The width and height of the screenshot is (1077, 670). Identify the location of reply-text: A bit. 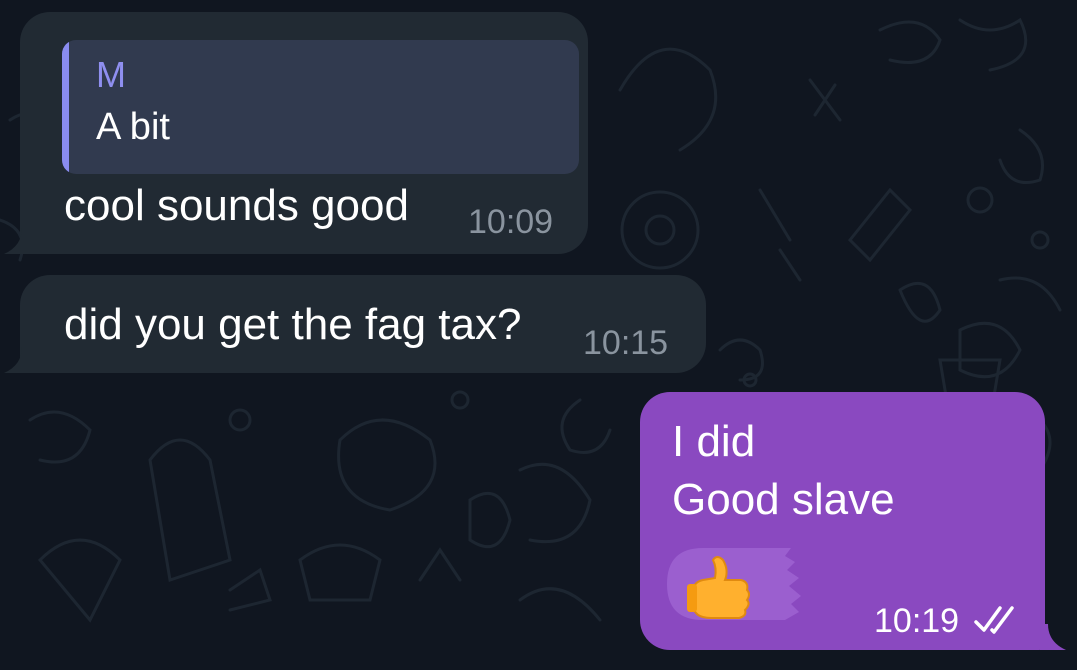
(133, 127).